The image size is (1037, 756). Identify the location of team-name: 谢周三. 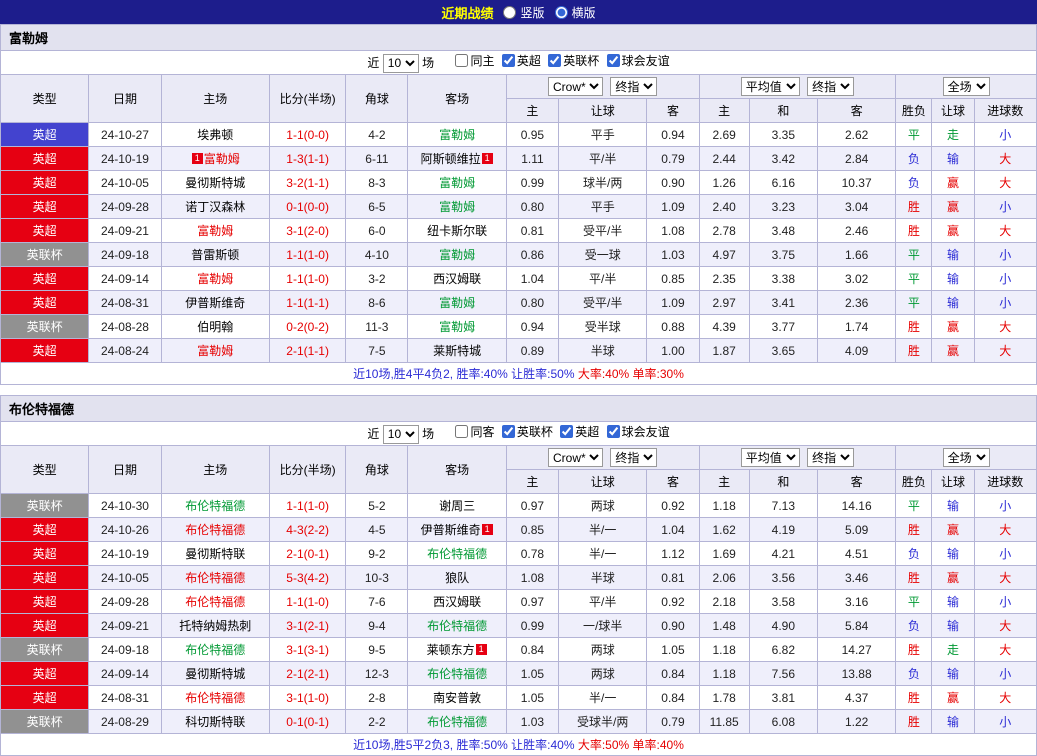
(457, 506).